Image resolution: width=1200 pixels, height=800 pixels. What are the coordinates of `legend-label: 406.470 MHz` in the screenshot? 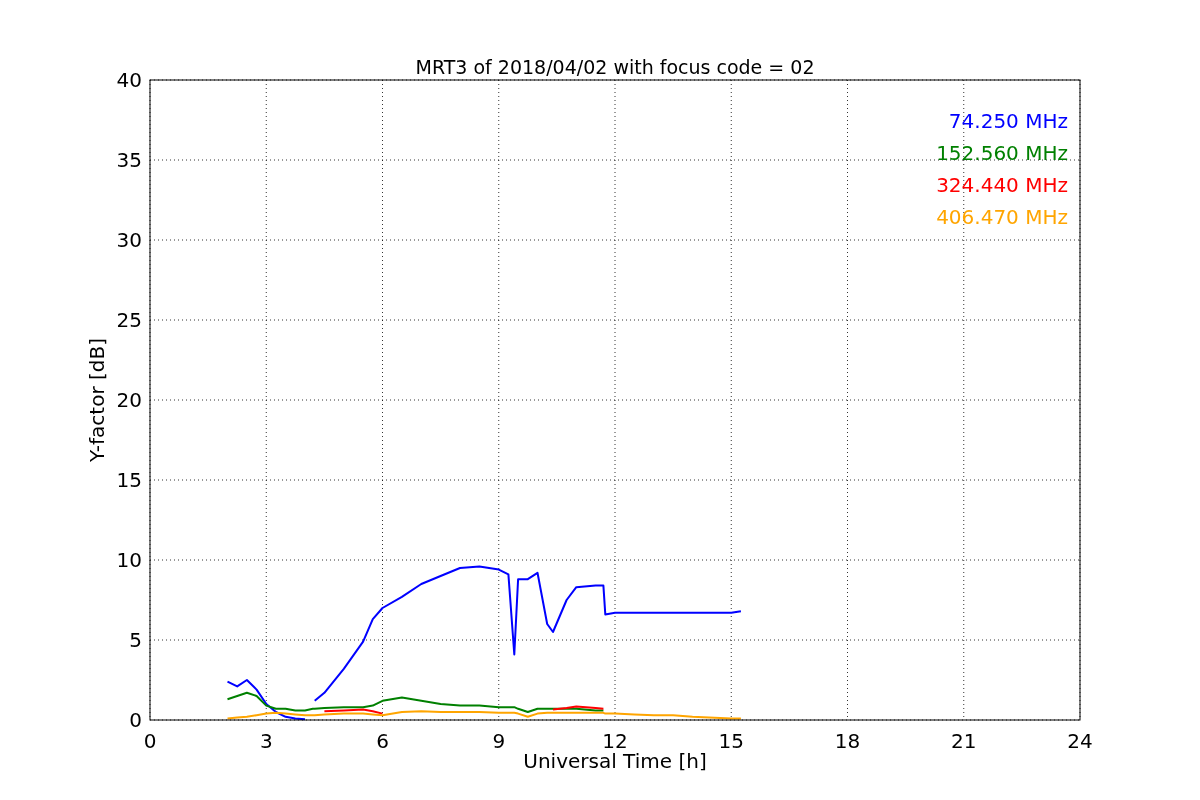 It's located at (1002, 217).